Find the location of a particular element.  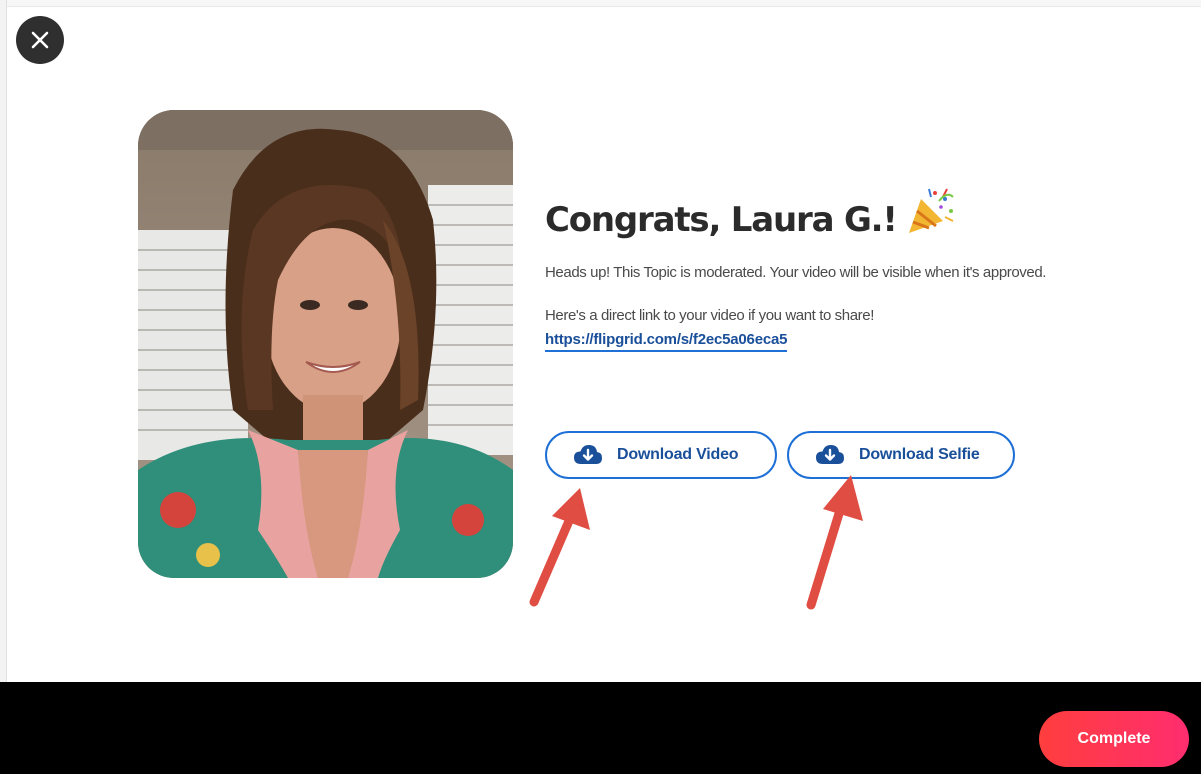

congrats-title: Congrats, Laura G.! is located at coordinates (721, 220).